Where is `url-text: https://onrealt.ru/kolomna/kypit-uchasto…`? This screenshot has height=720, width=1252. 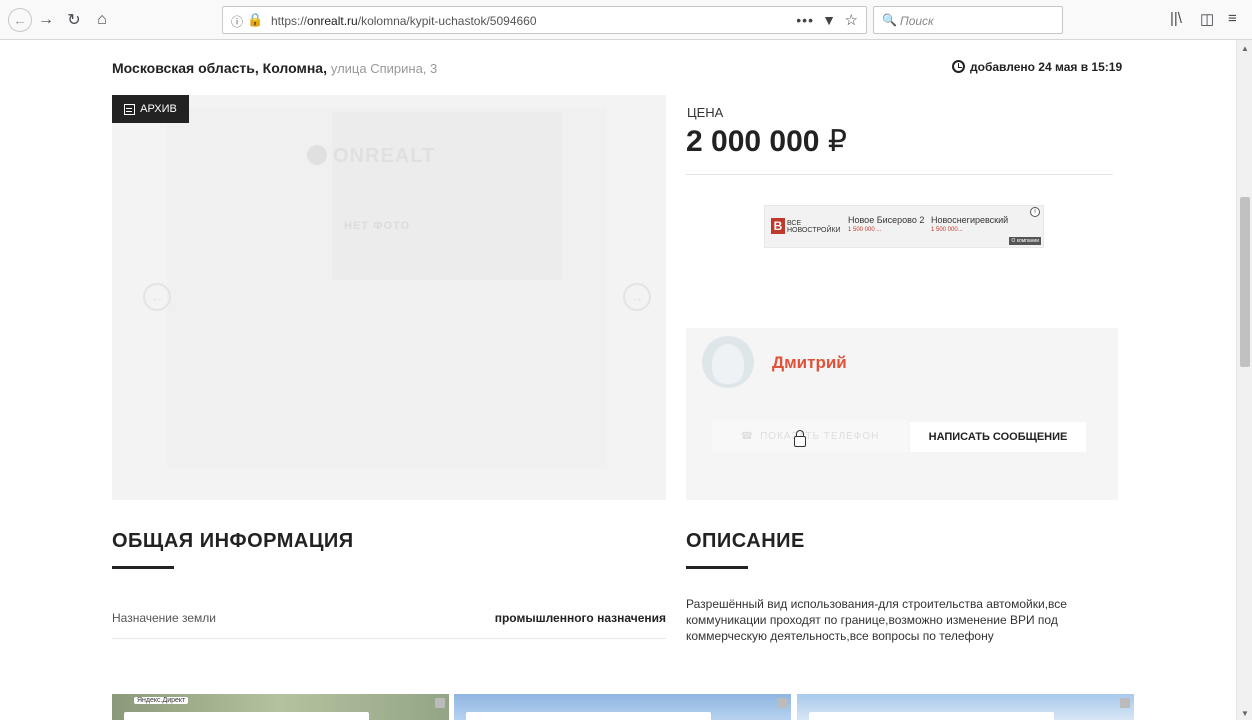 url-text: https://onrealt.ru/kolomna/kypit-uchasto… is located at coordinates (404, 21).